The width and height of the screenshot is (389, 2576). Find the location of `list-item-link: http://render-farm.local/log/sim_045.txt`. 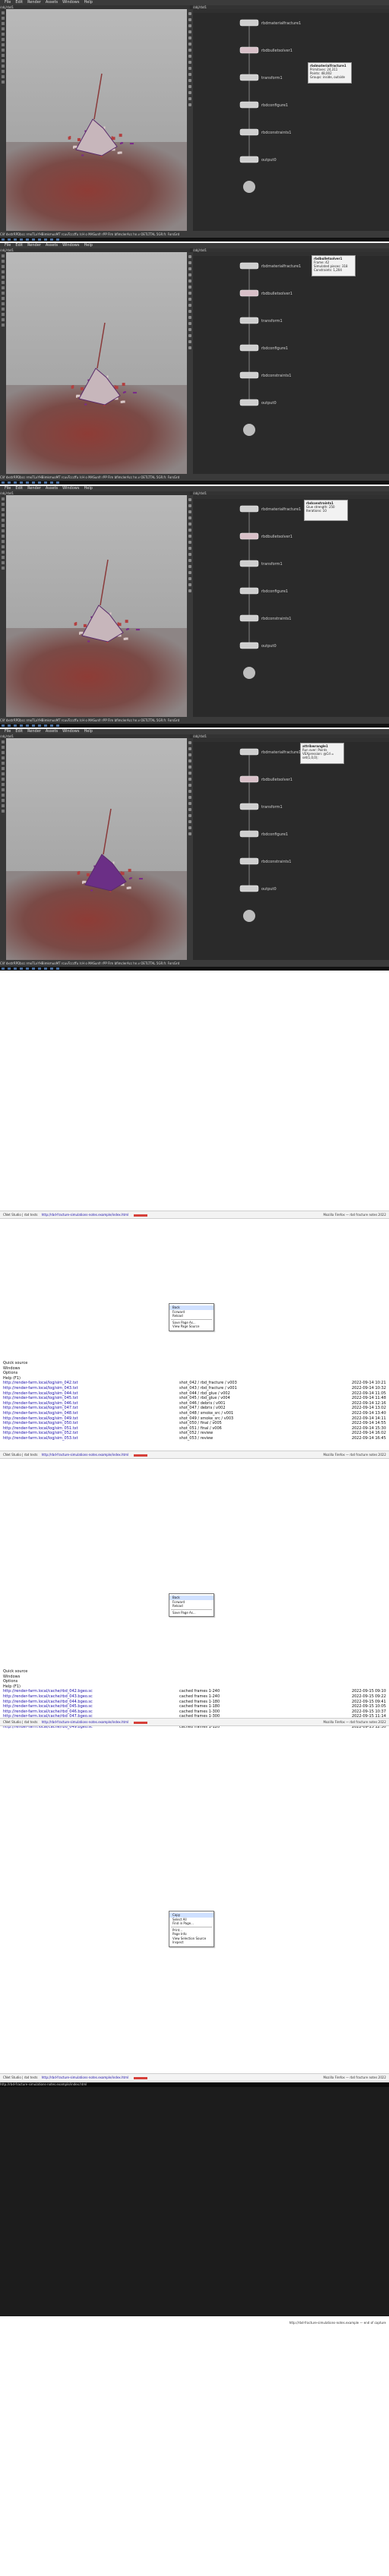

list-item-link: http://render-farm.local/log/sim_045.txt is located at coordinates (86, 1398).